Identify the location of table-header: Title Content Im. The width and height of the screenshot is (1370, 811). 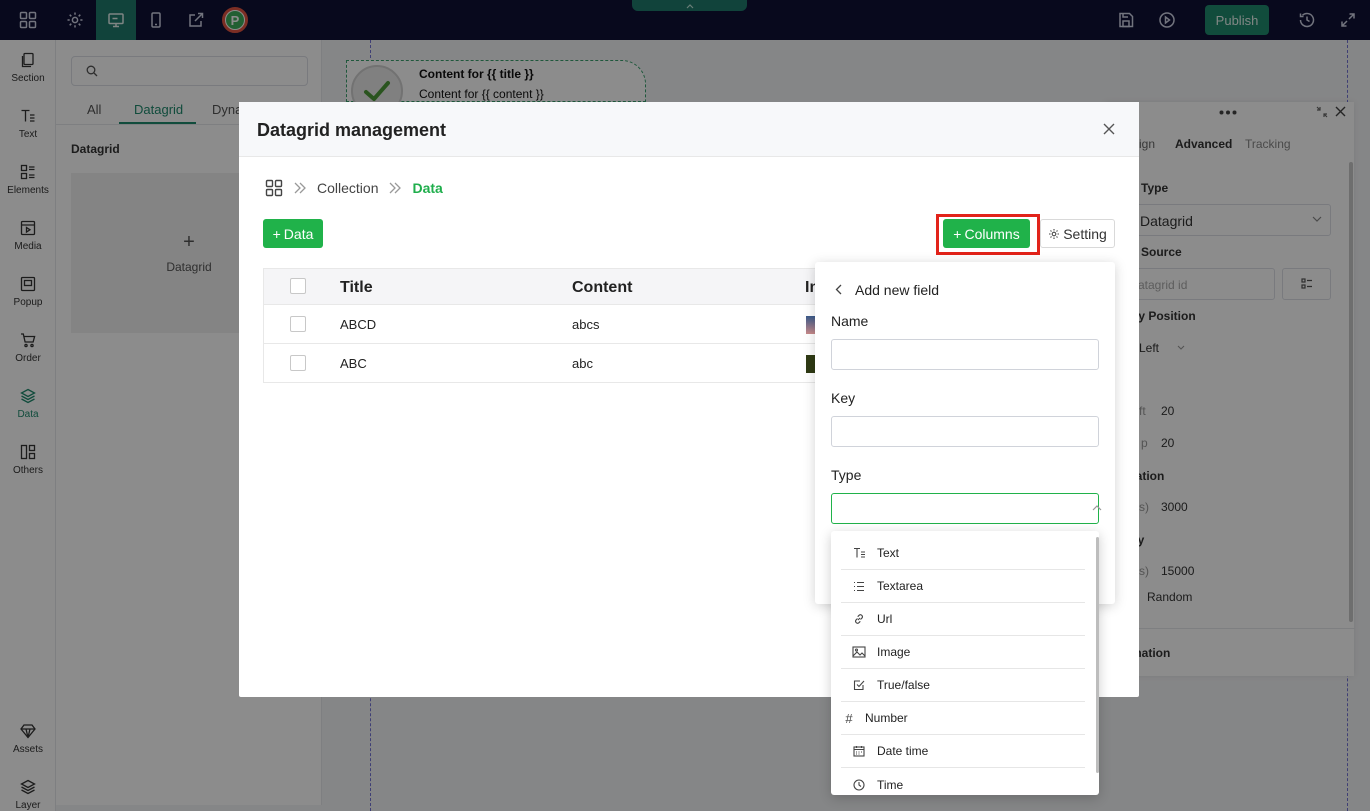
(564, 287).